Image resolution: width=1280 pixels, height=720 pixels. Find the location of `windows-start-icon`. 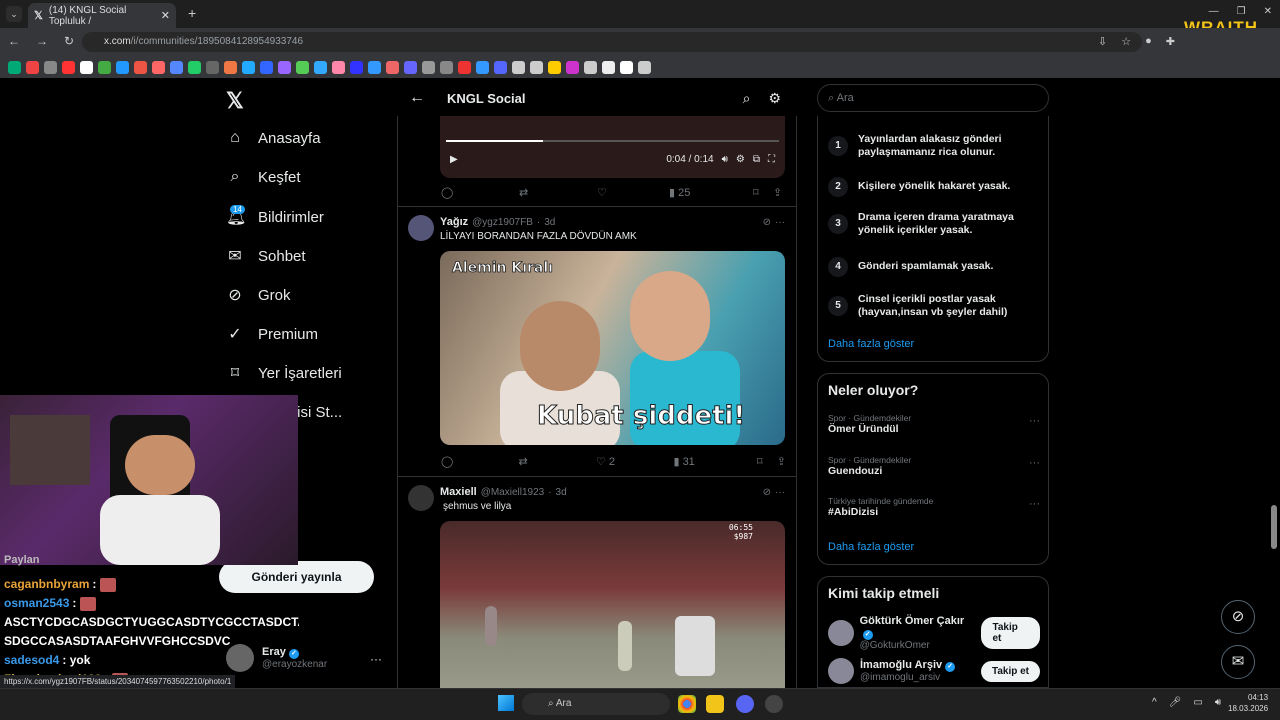

windows-start-icon is located at coordinates (506, 703).